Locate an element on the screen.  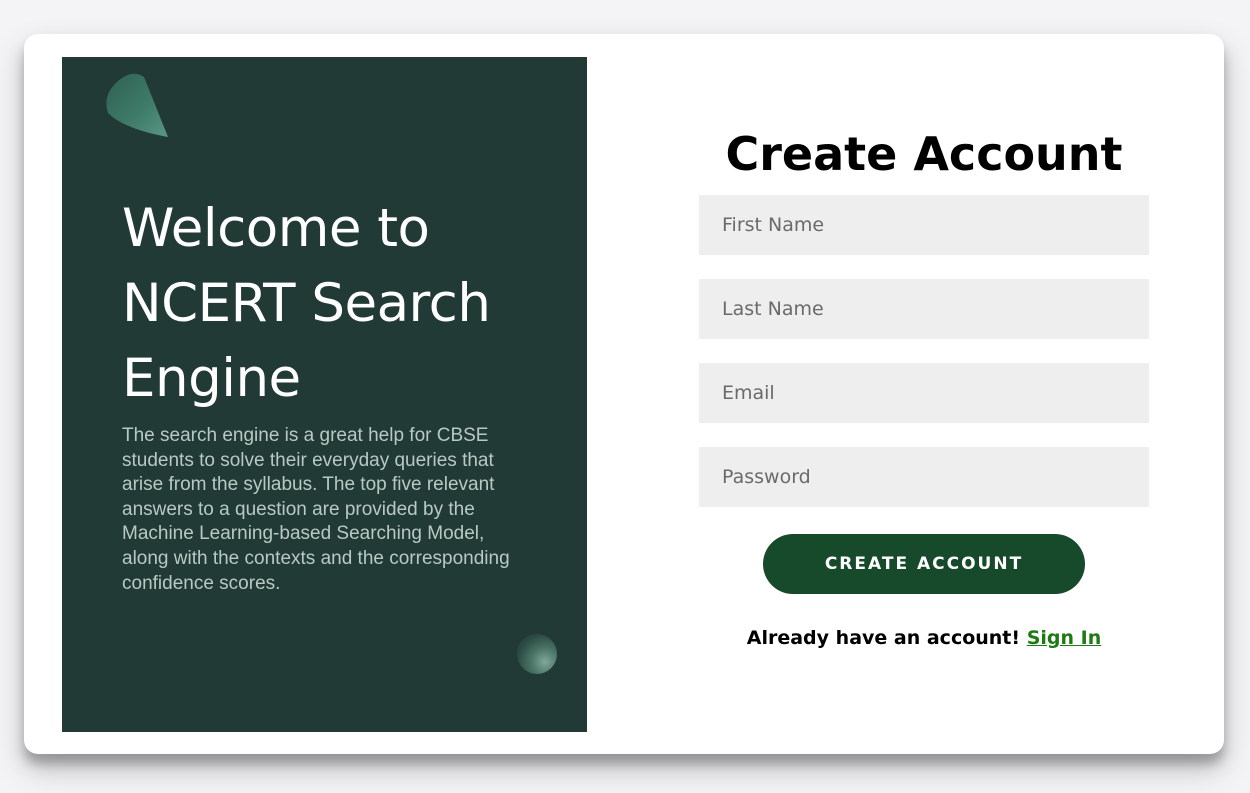
password-input is located at coordinates (924, 477).